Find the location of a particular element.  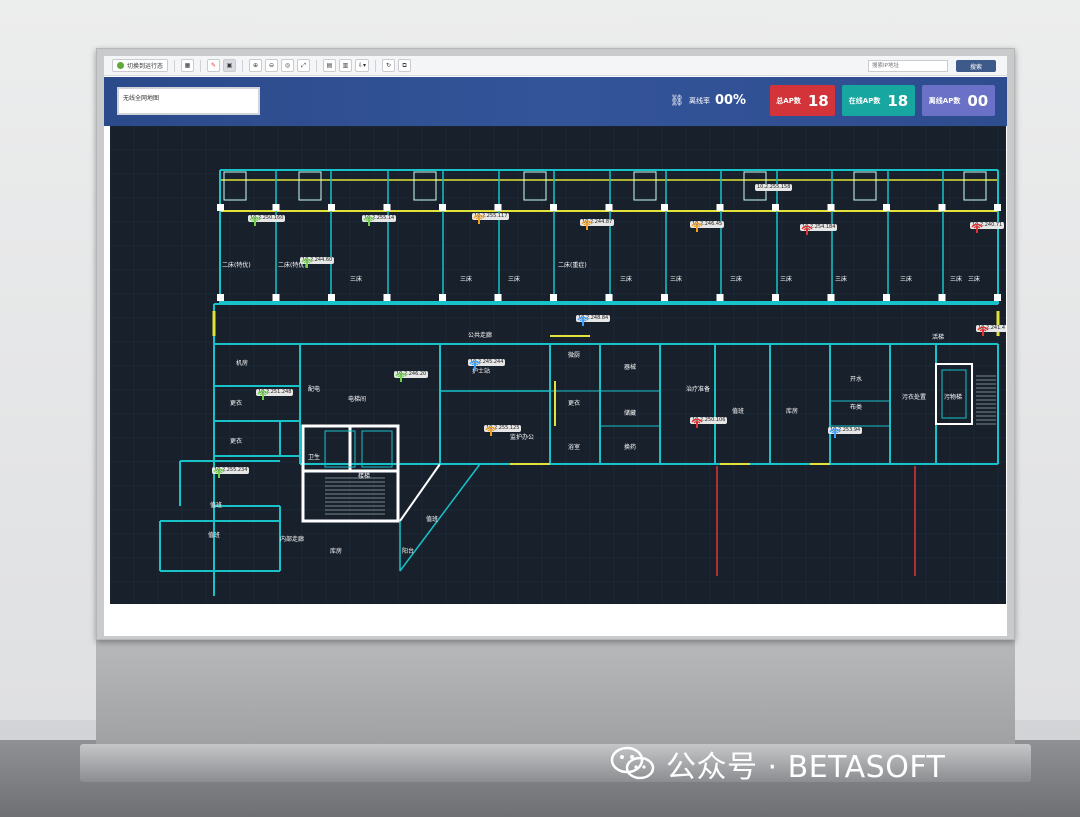

access-point-marker: 10.2.255.125 is located at coordinates (503, 430).